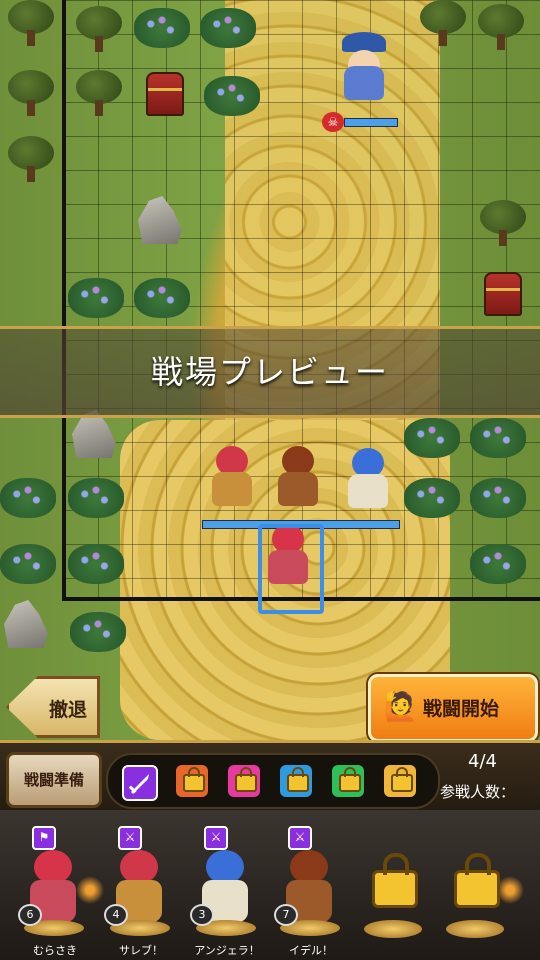 This screenshot has height=960, width=540. Describe the element at coordinates (44, 838) in the screenshot. I see `flag-icon: ⚑` at that location.